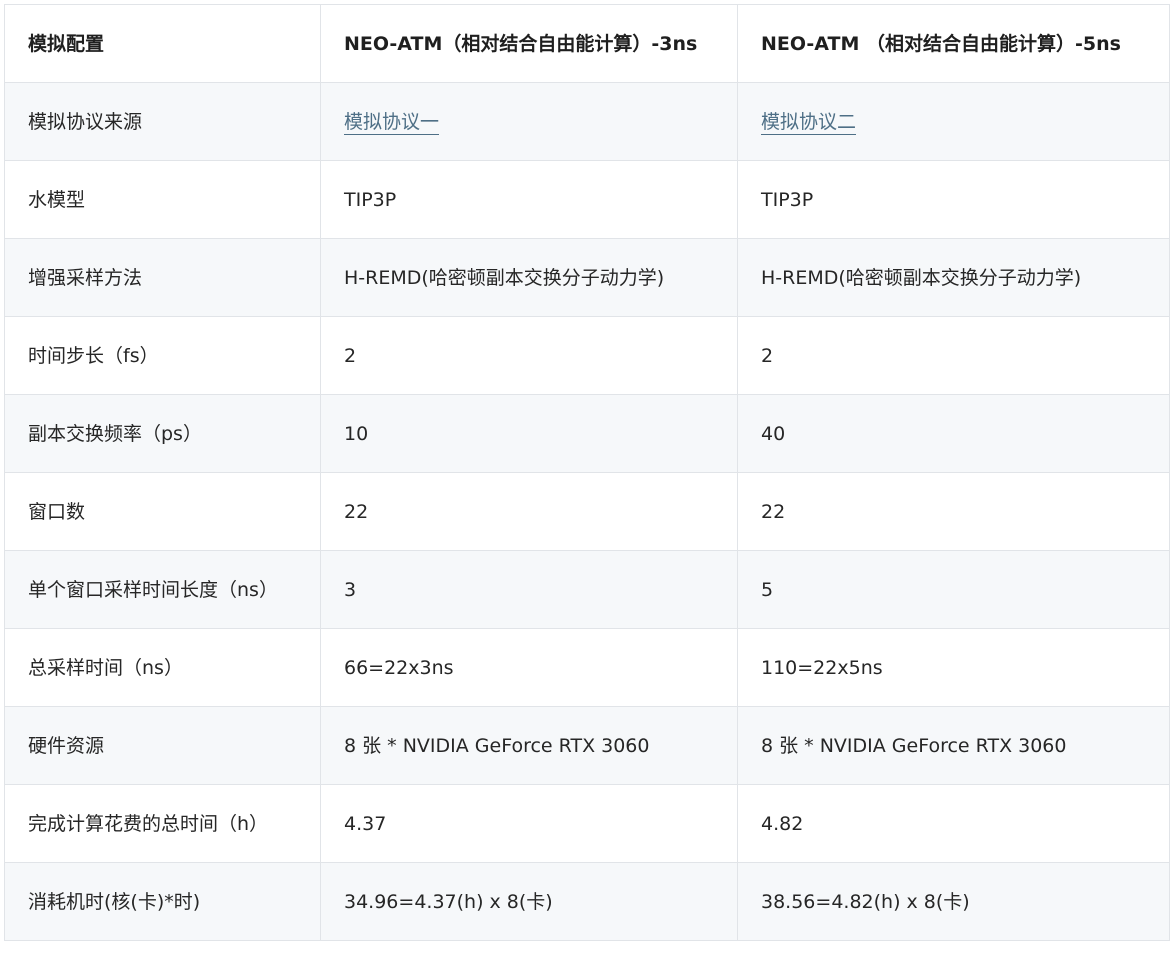 This screenshot has height=953, width=1173. I want to click on row-value-3ns: 22, so click(529, 511).